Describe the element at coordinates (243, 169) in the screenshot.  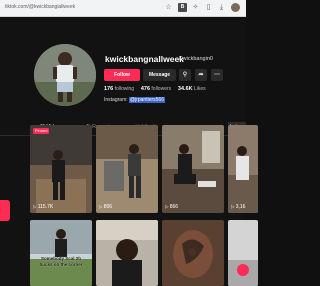
I see `video-tile: 3,16` at that location.